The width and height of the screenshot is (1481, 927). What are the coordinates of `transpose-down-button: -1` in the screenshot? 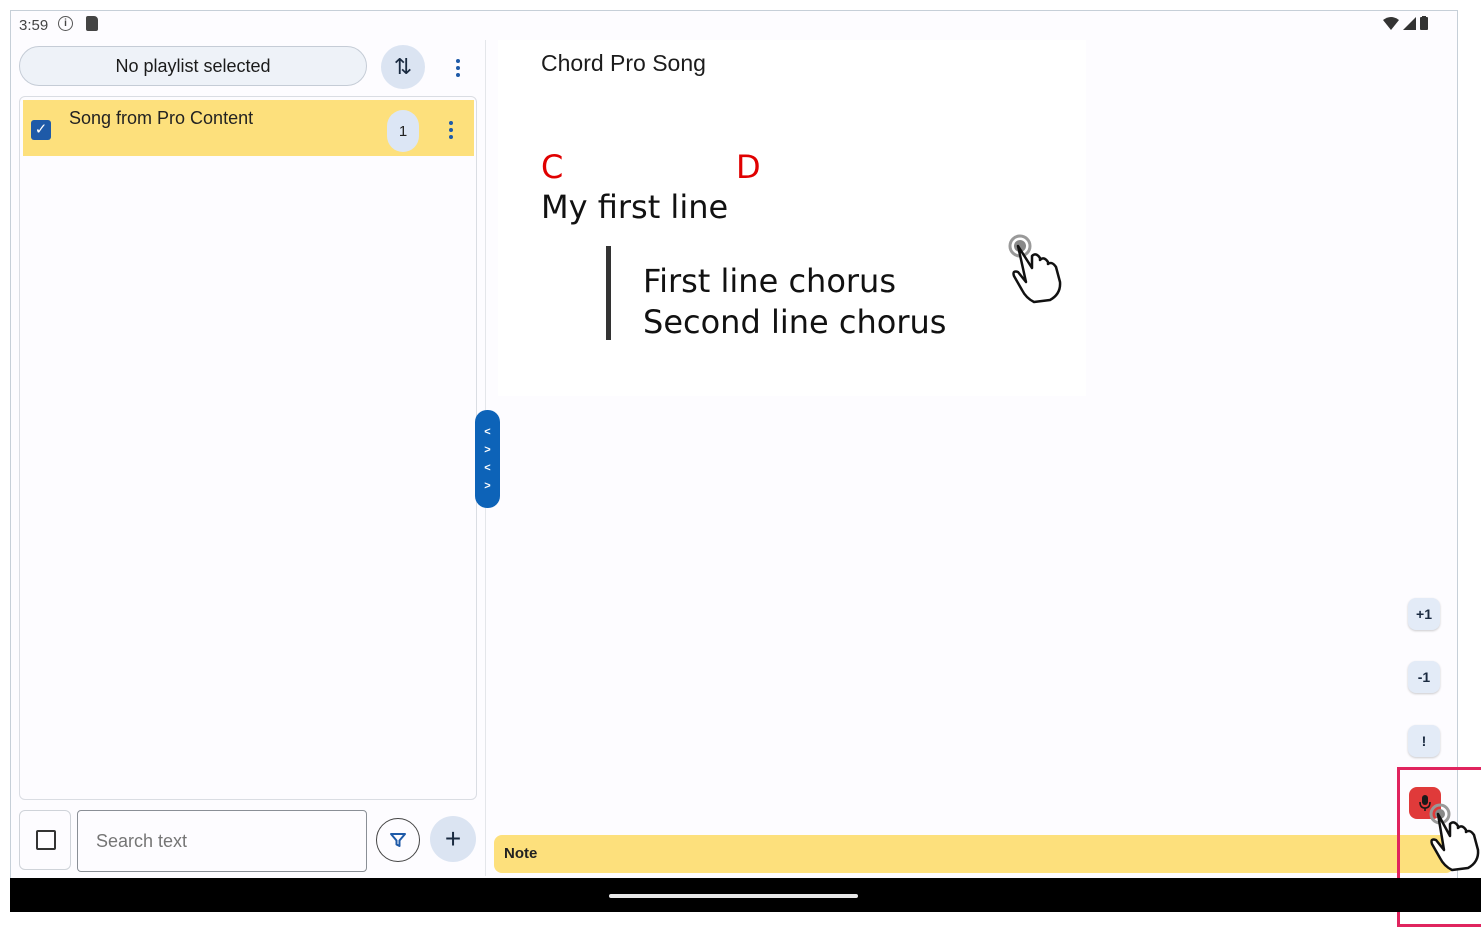 It's located at (1424, 677).